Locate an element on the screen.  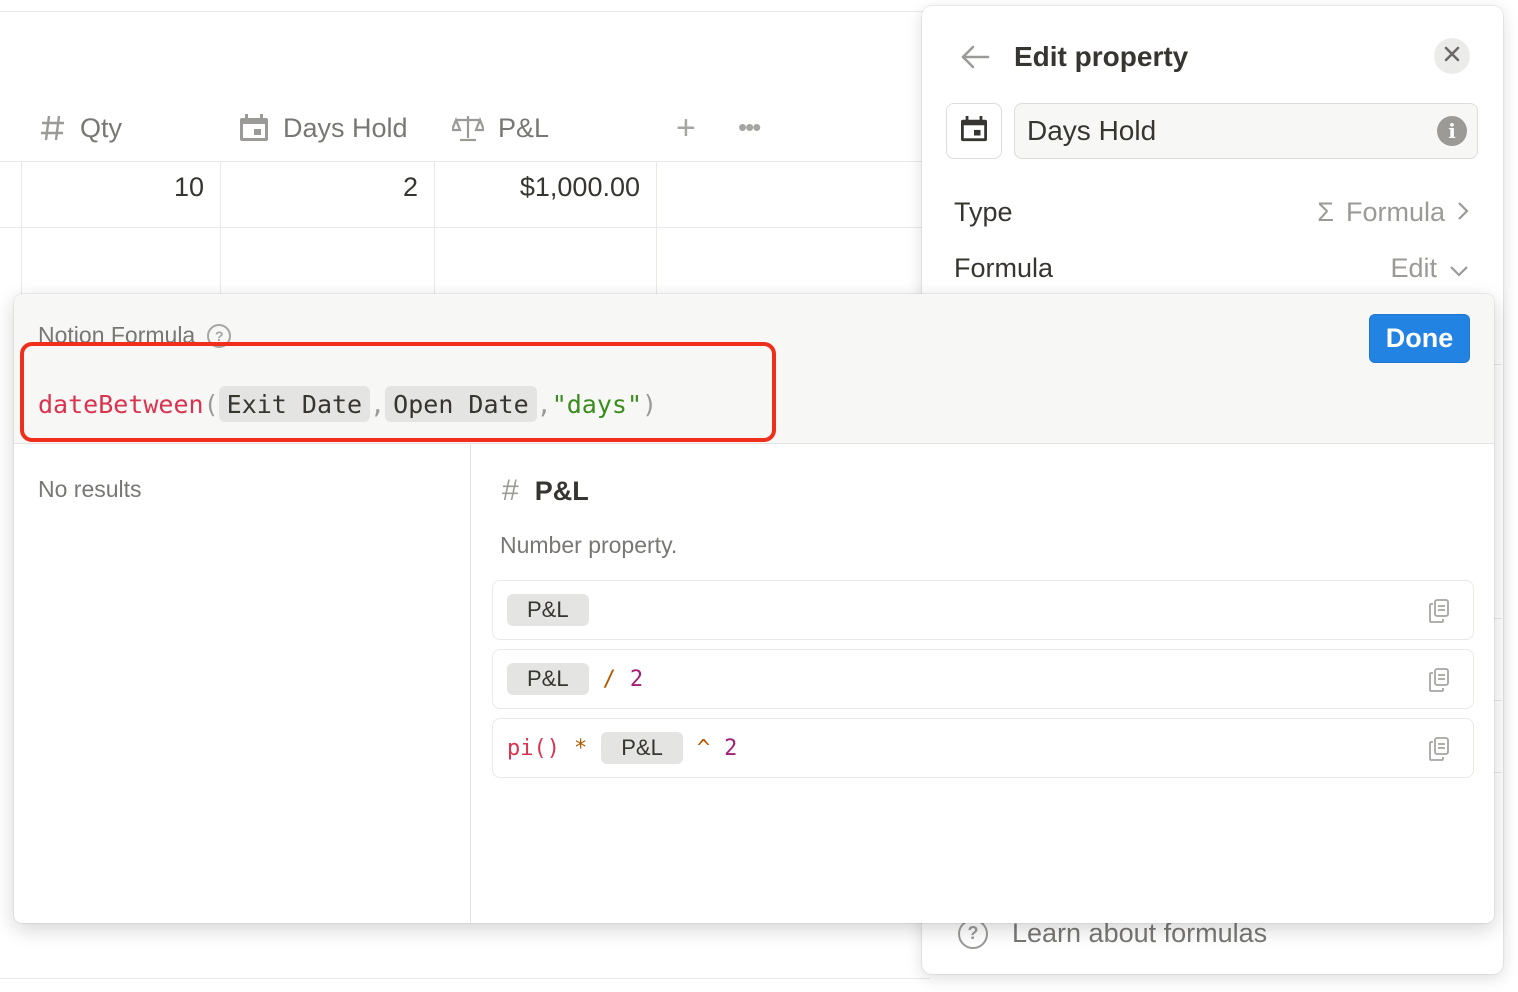
formula-open-paren: ( is located at coordinates (211, 404).